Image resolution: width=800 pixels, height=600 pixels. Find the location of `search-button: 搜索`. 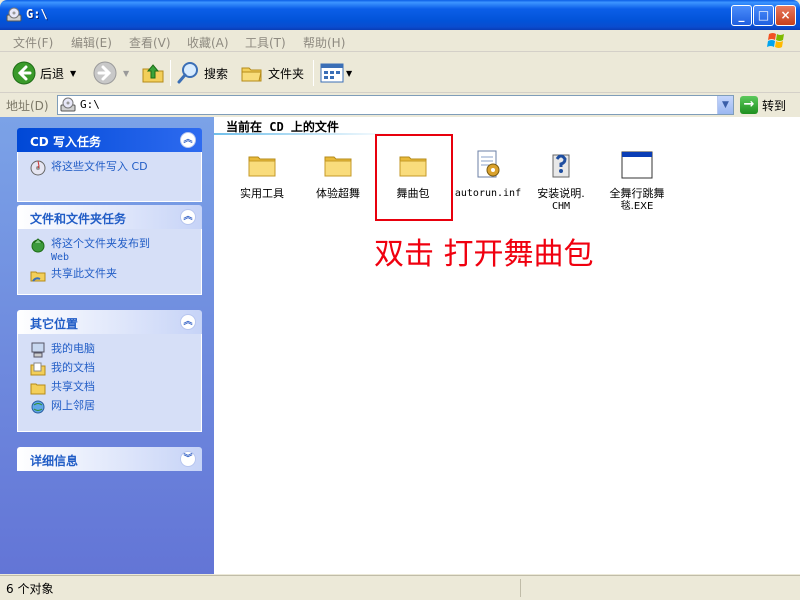

search-button: 搜索 is located at coordinates (202, 73).